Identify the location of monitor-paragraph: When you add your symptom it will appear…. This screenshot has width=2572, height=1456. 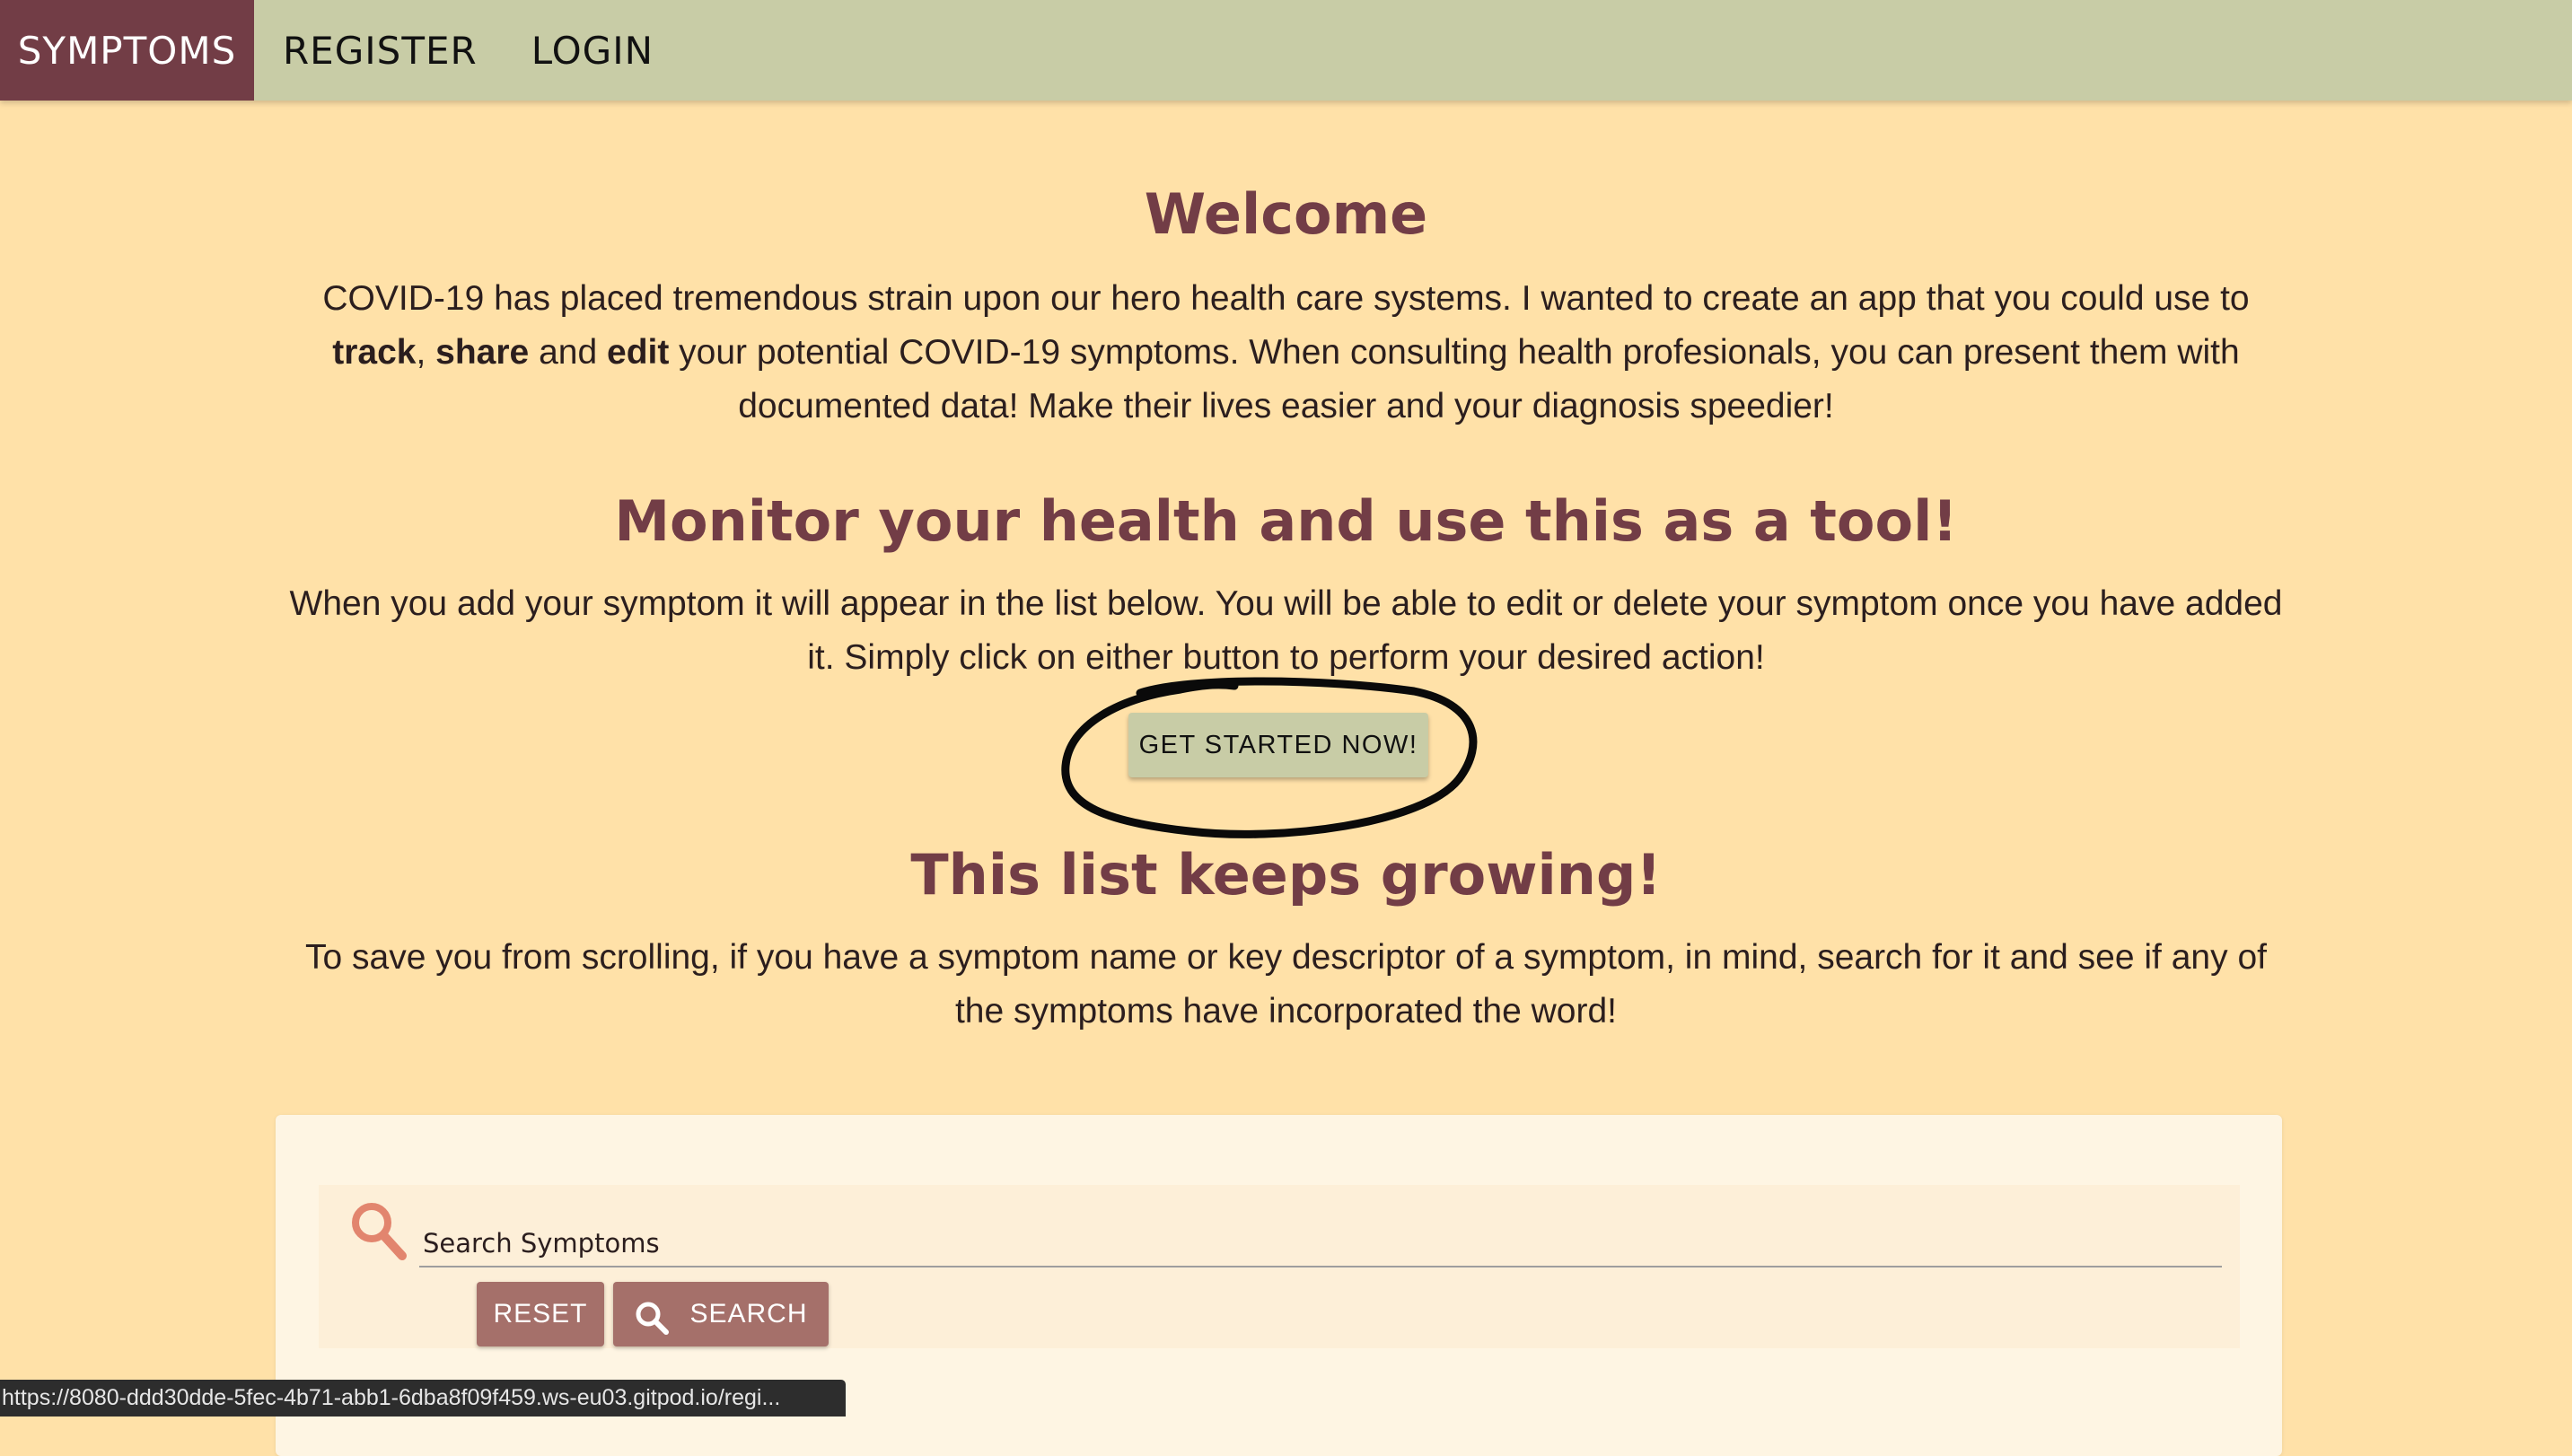
(1286, 630).